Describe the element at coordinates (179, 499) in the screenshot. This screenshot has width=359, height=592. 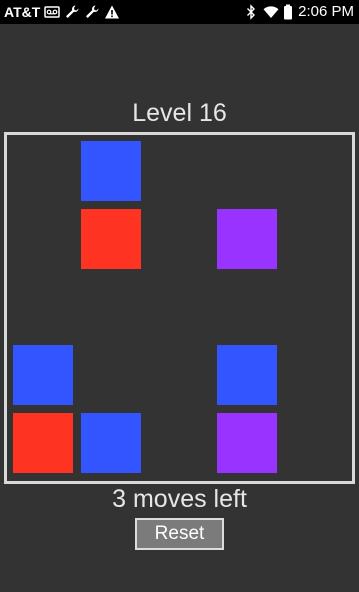
I see `moves-left-label: 3 moves left` at that location.